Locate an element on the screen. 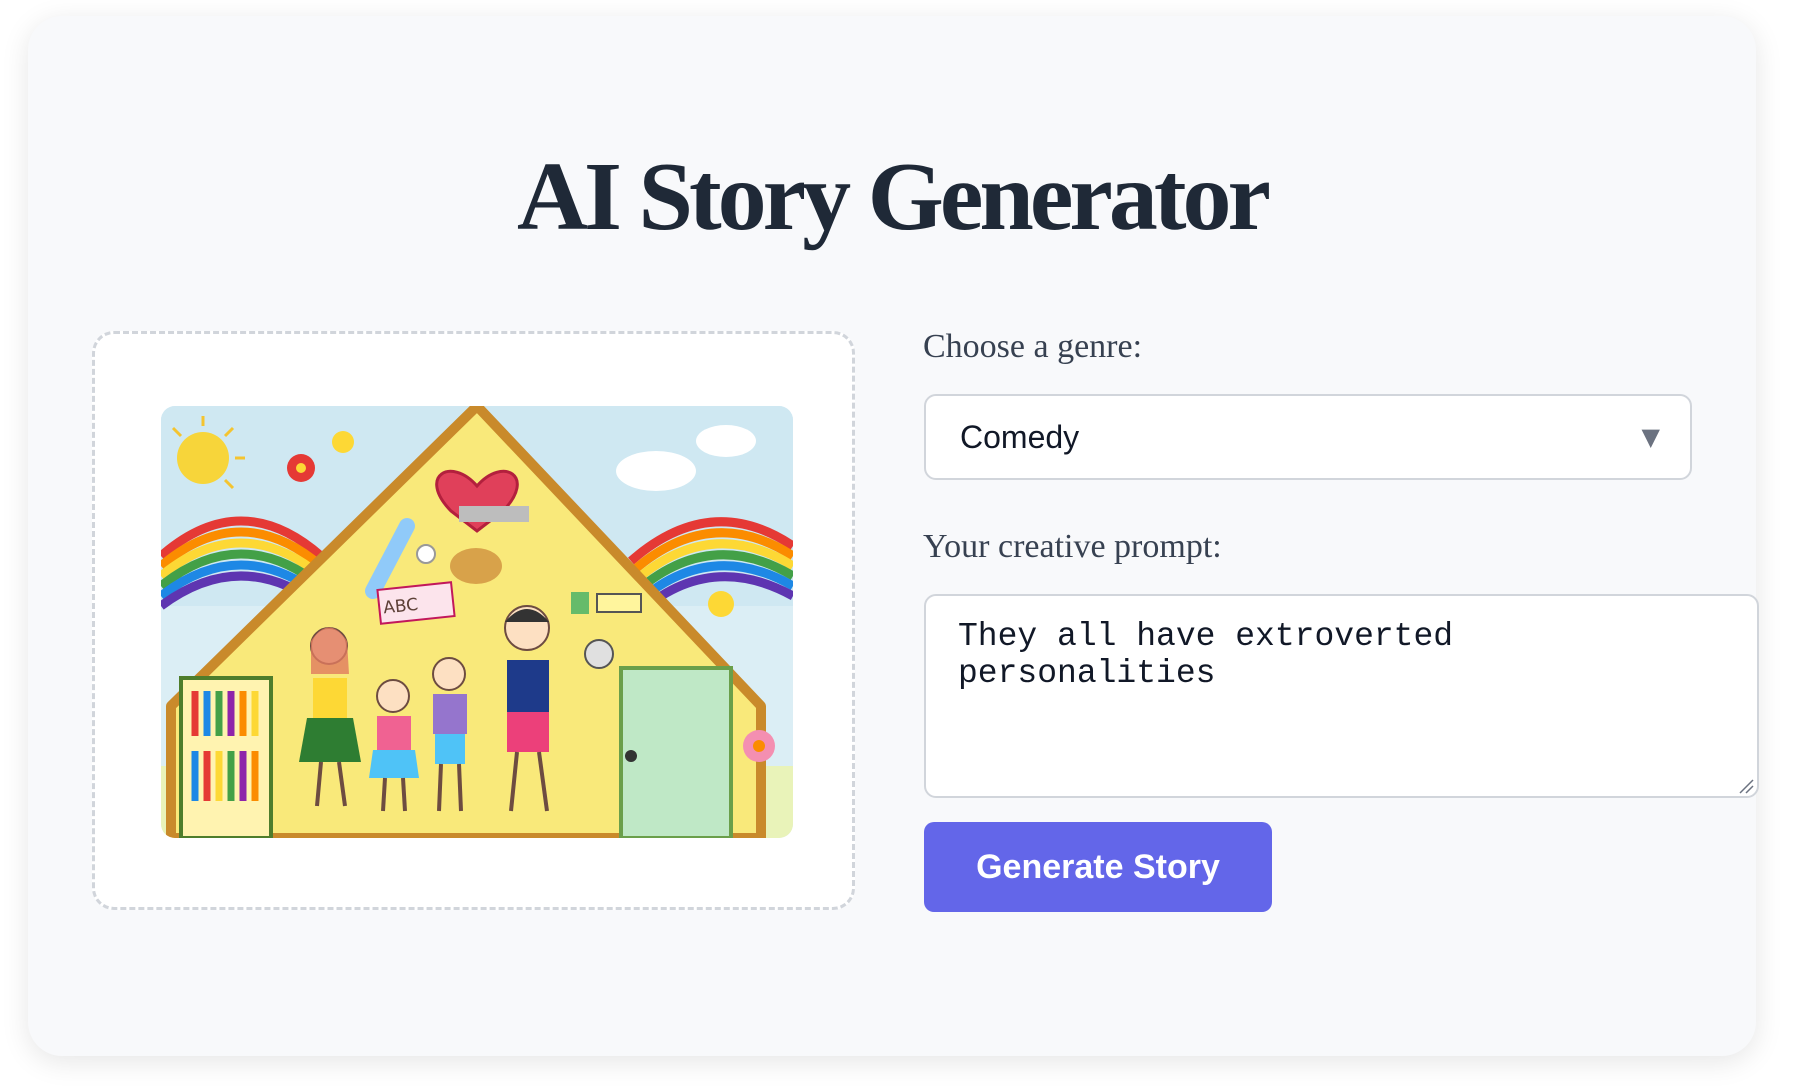  genre-label: Choose a genre: is located at coordinates (1033, 346).